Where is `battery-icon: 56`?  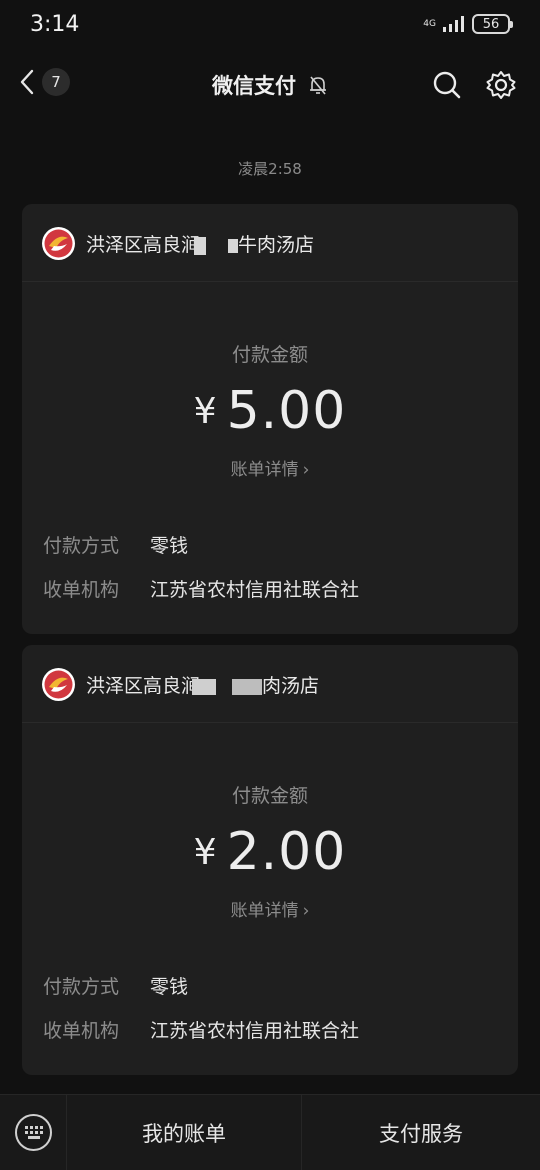
battery-icon: 56 is located at coordinates (492, 24).